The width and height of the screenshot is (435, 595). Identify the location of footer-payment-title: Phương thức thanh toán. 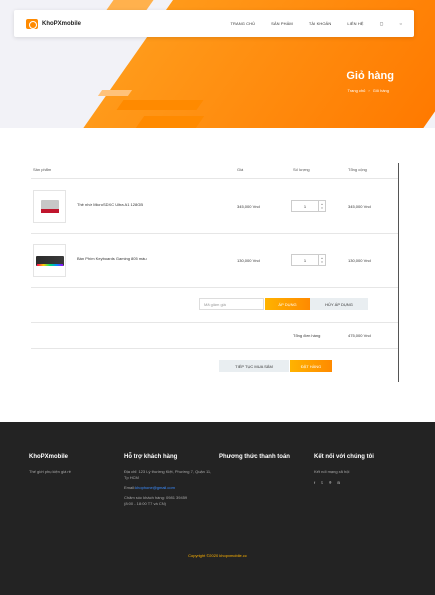
(254, 457).